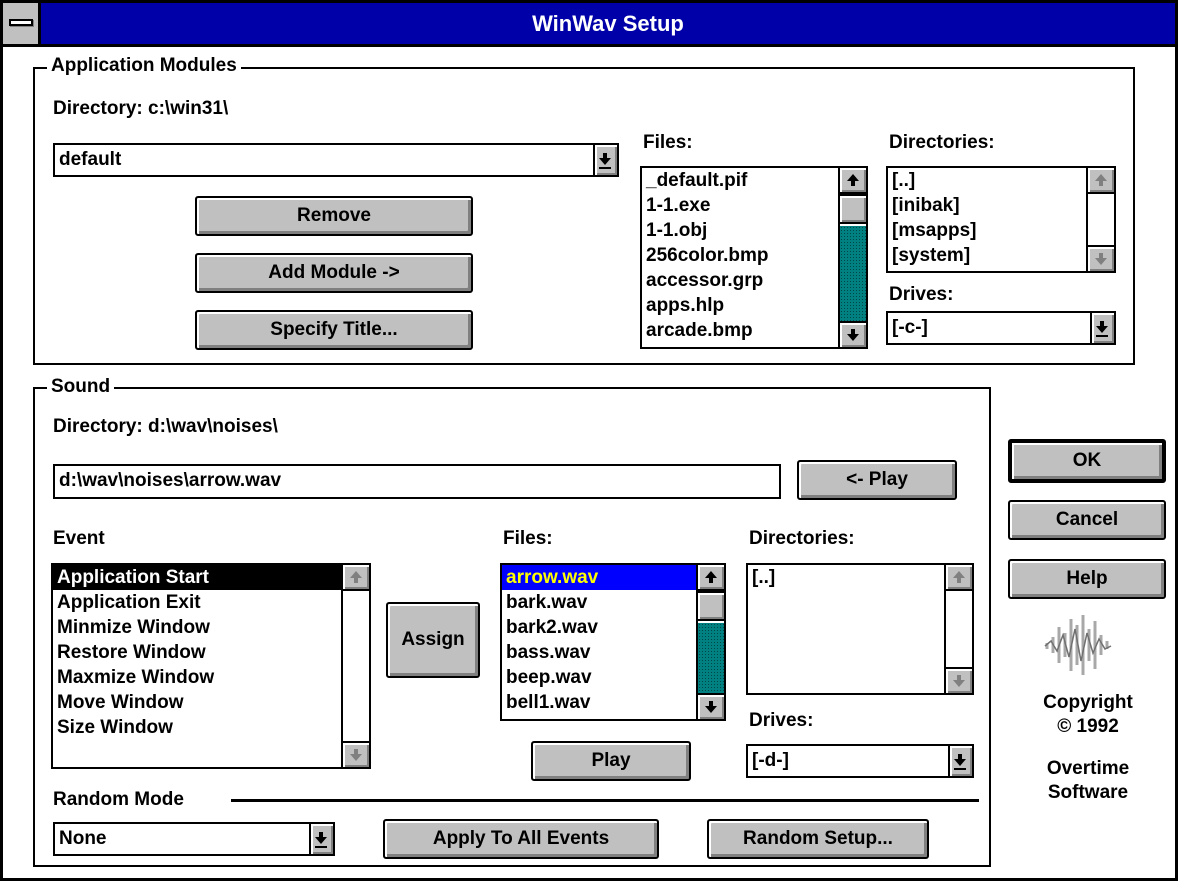  What do you see at coordinates (197, 727) in the screenshot?
I see `list-item: Size Window` at bounding box center [197, 727].